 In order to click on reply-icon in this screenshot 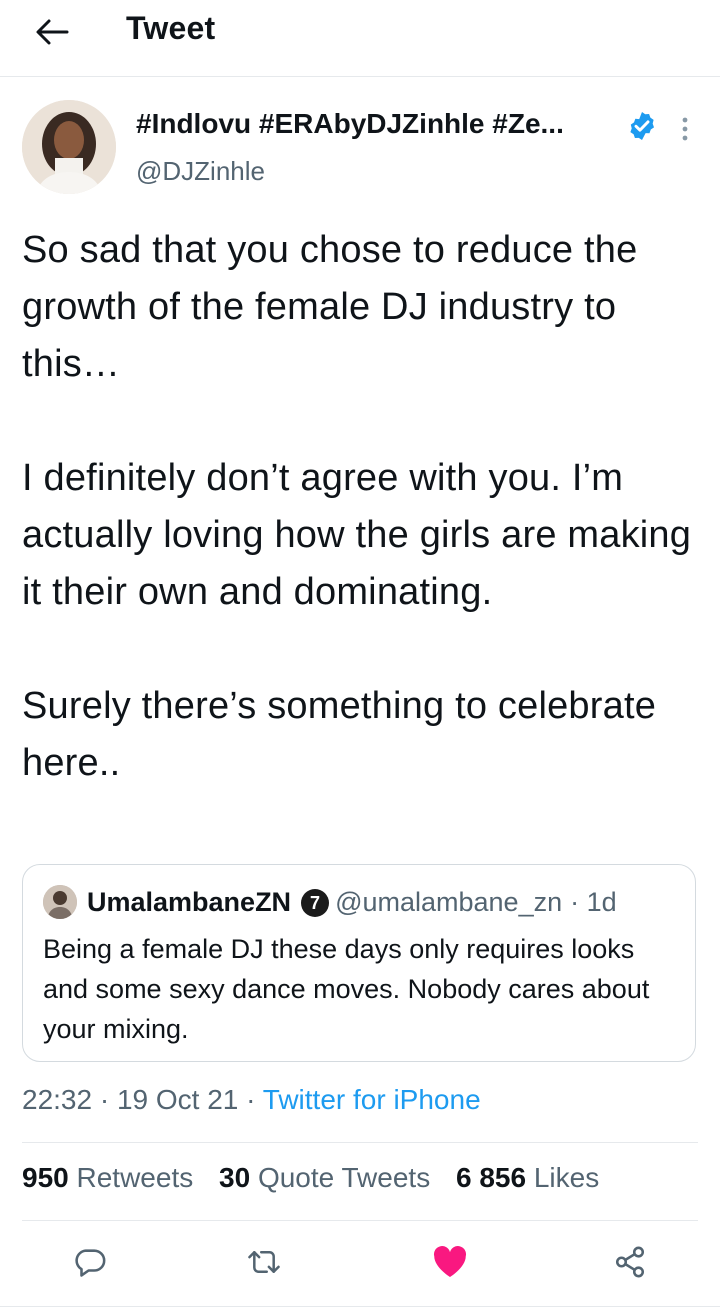, I will do `click(90, 1263)`.